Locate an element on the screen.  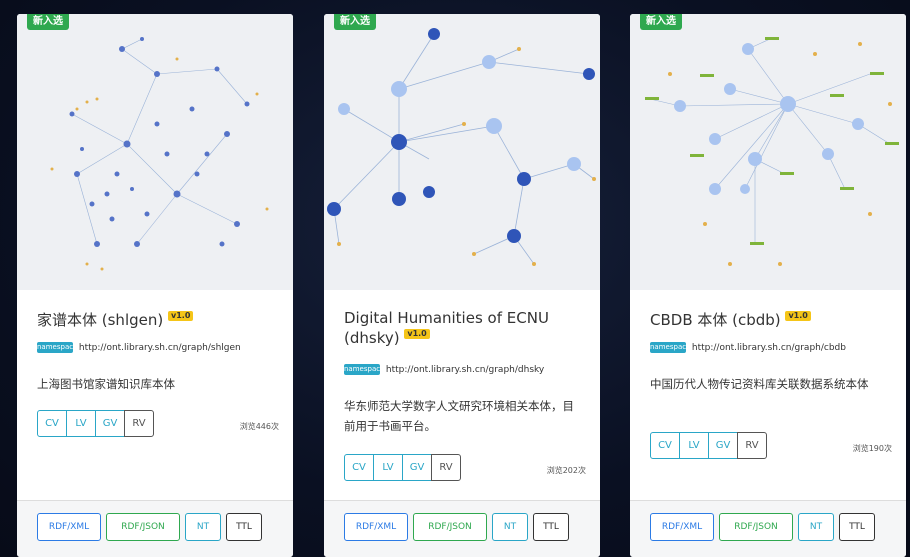
view-count: 浏览190次 is located at coordinates (872, 448).